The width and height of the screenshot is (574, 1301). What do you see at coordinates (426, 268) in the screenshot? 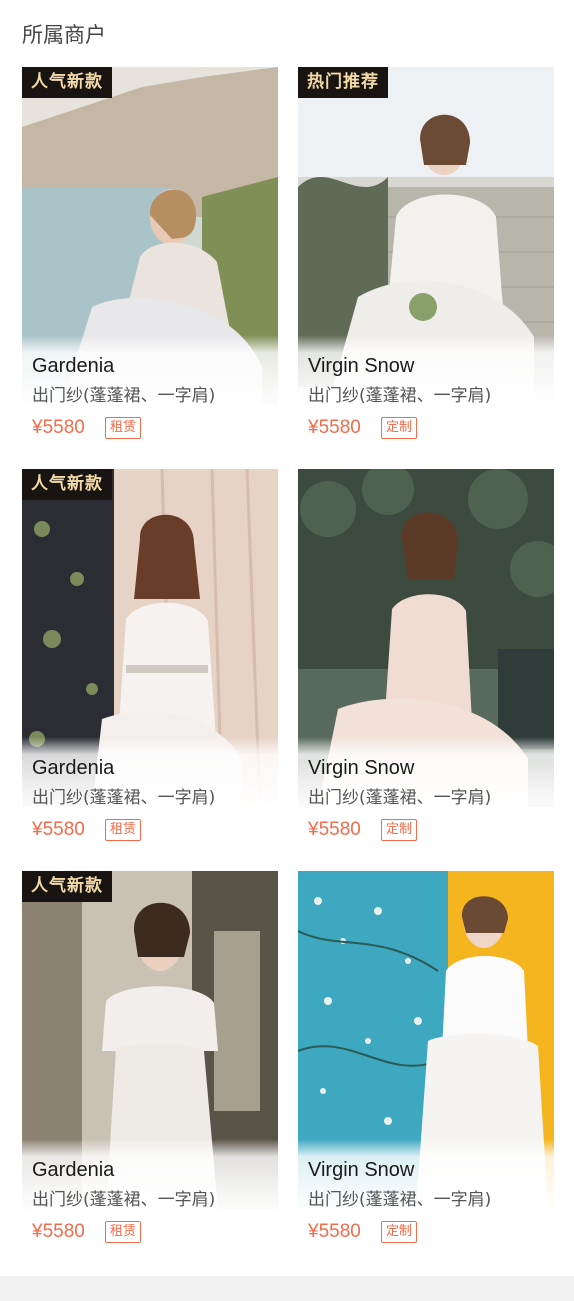
I see `product-card: 热门推荐 Virgin Snow 出门纱(蓬蓬裙、一字肩) ¥5580 定制` at bounding box center [426, 268].